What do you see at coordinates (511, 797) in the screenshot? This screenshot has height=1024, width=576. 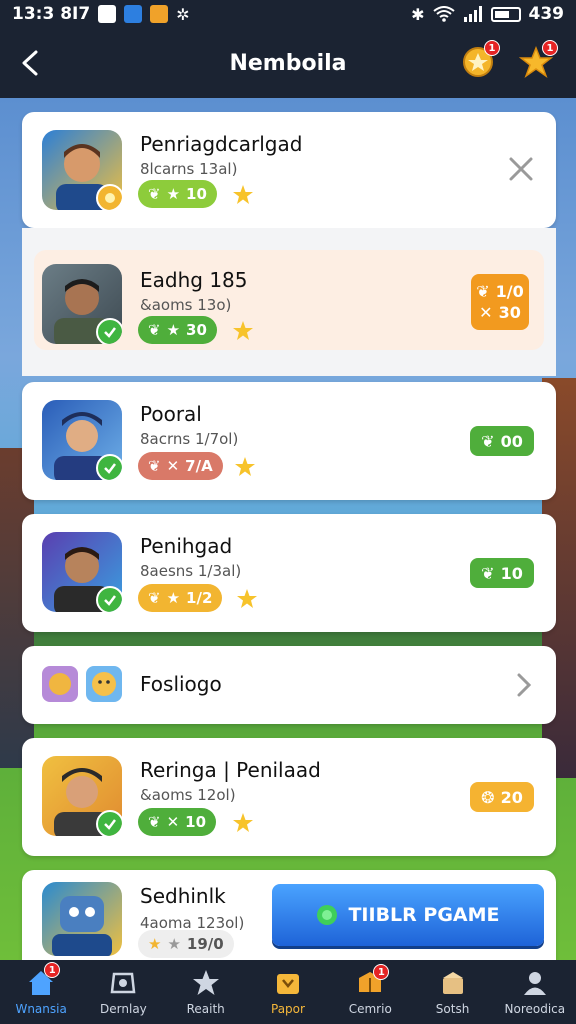 I see `reward-value: 20` at bounding box center [511, 797].